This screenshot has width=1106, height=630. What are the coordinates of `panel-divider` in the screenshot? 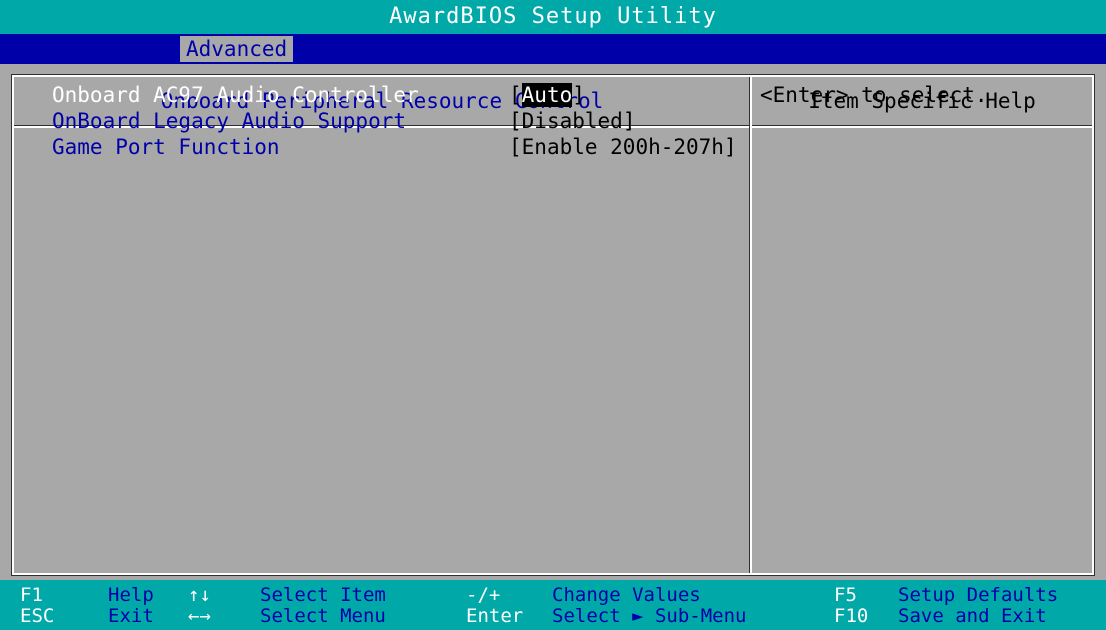 It's located at (751, 325).